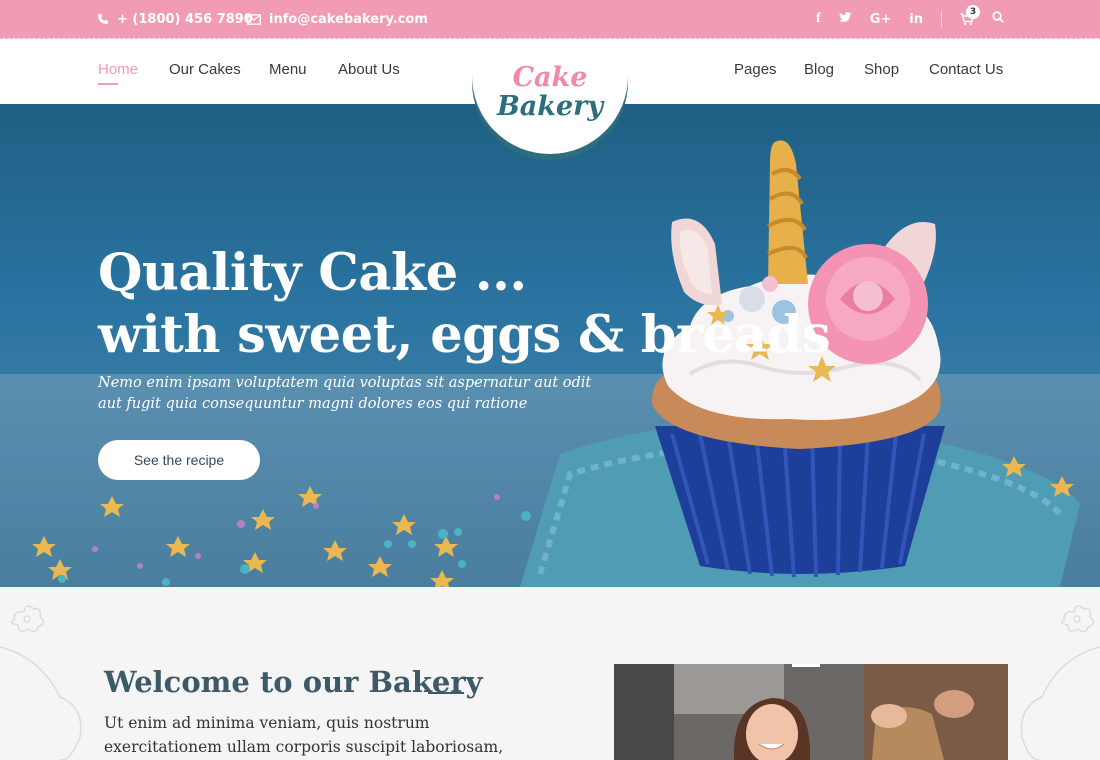 The height and width of the screenshot is (760, 1100). What do you see at coordinates (916, 19) in the screenshot?
I see `linkedin-icon: in` at bounding box center [916, 19].